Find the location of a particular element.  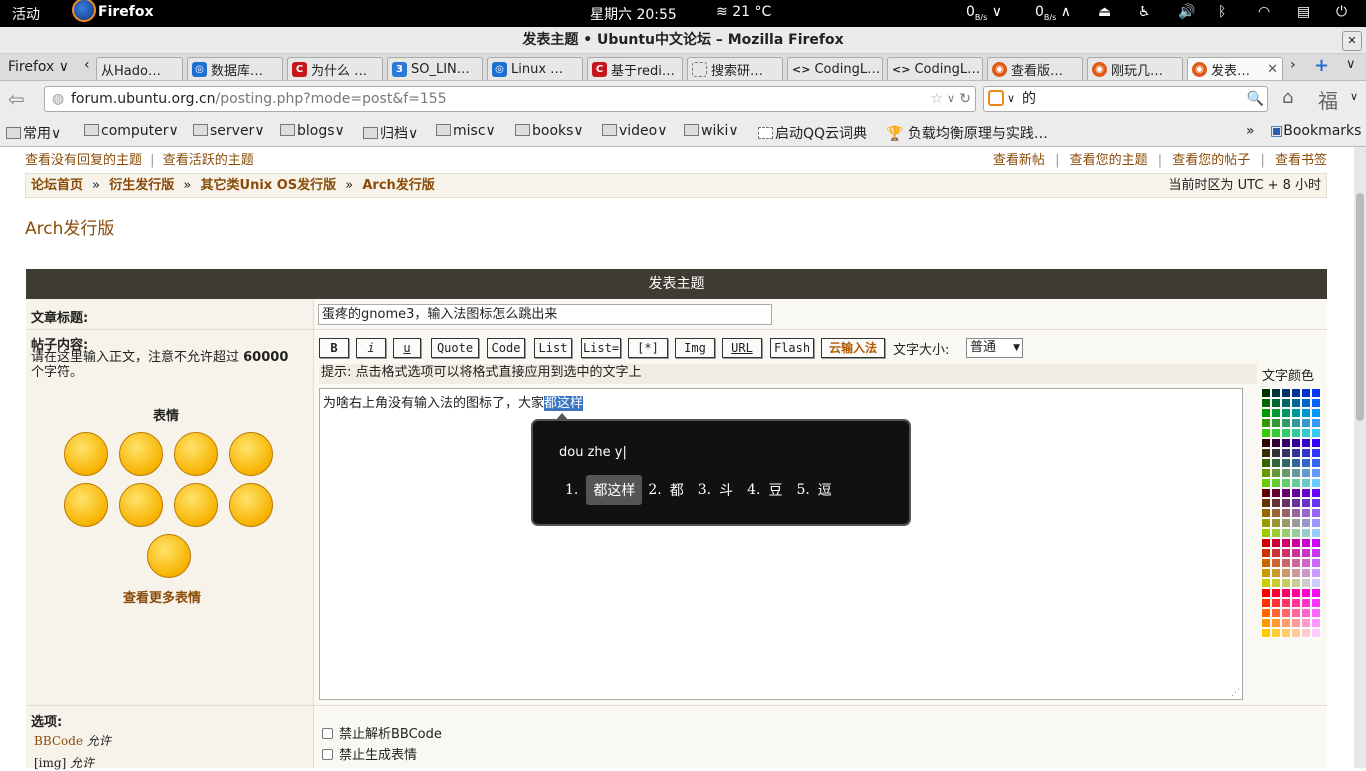

link-your-topics: 查看您的主题 is located at coordinates (1109, 160).